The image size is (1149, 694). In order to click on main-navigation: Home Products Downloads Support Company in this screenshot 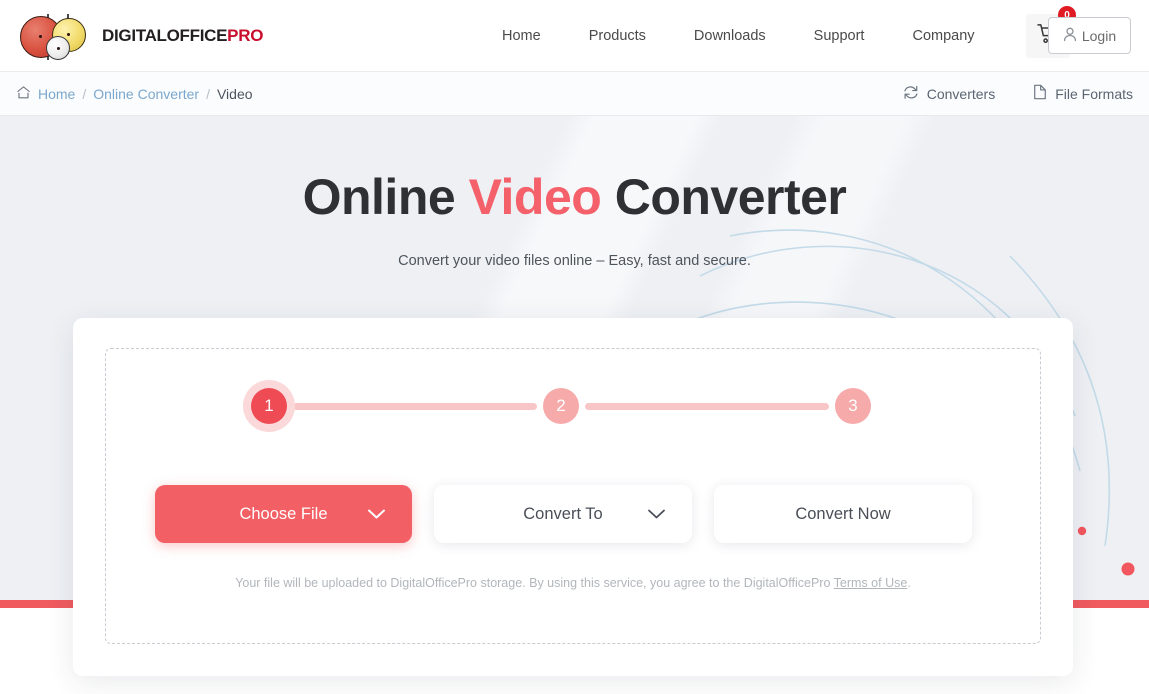, I will do `click(738, 36)`.